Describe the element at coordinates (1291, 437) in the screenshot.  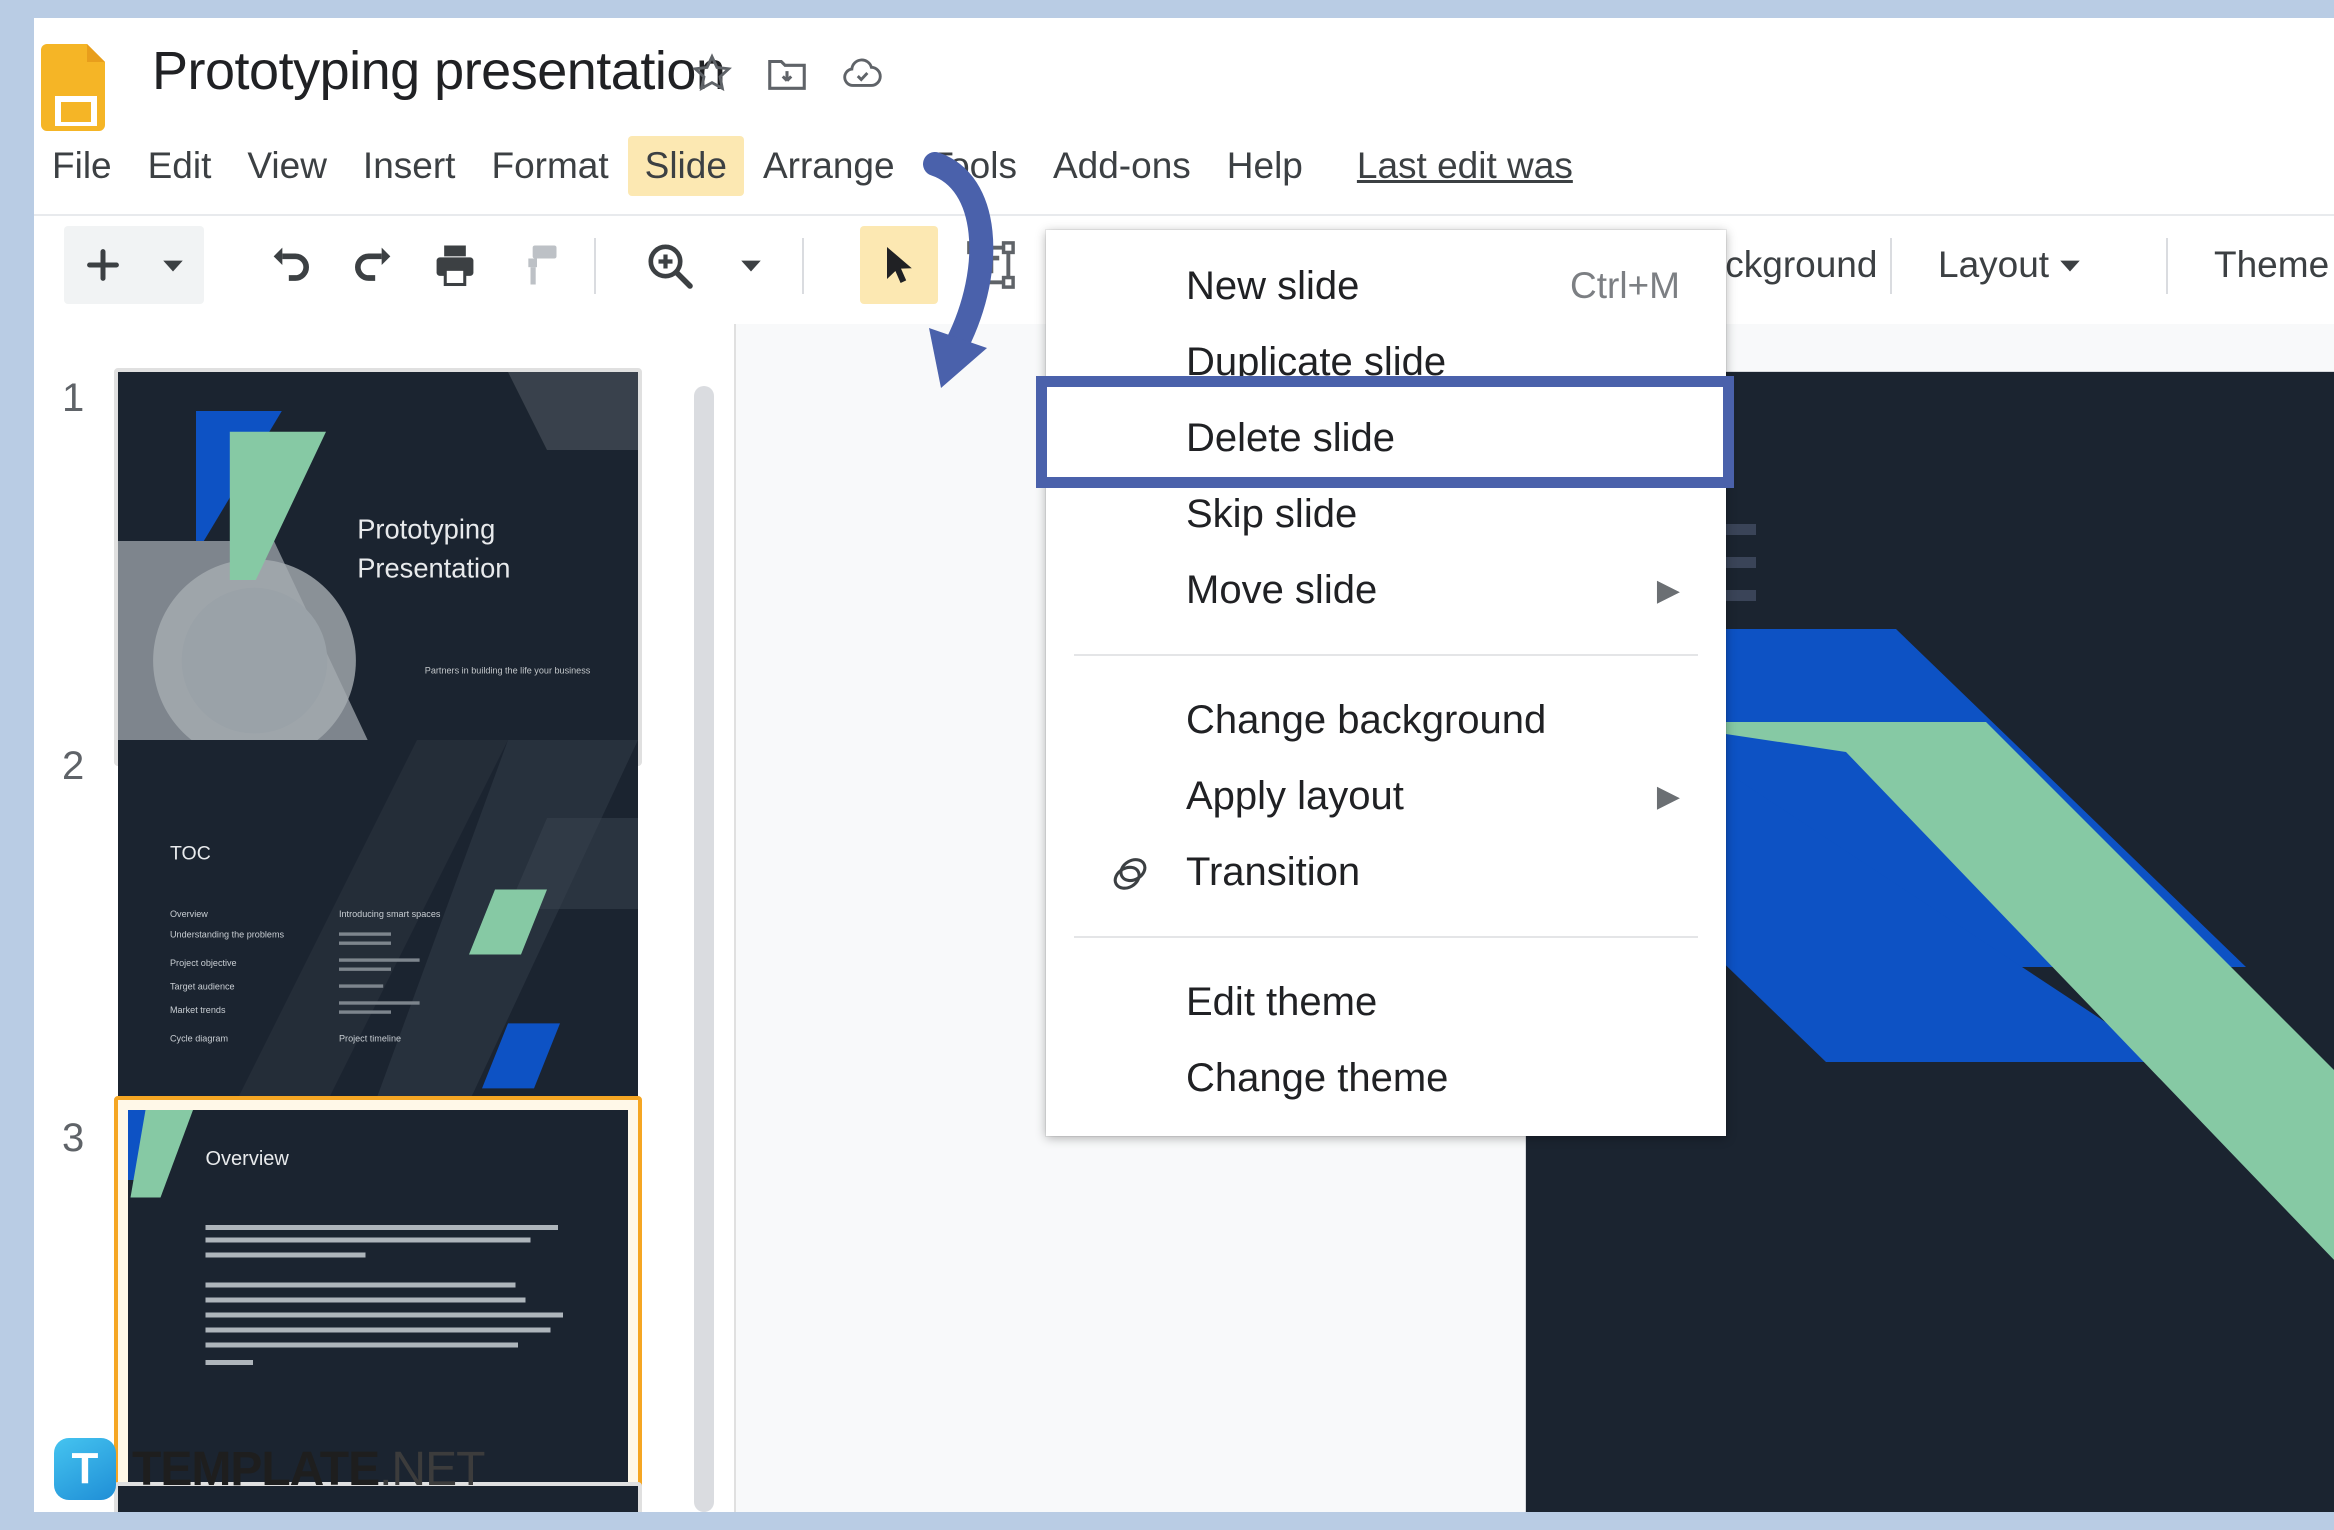
I see `menu-item-label: Delete slide` at that location.